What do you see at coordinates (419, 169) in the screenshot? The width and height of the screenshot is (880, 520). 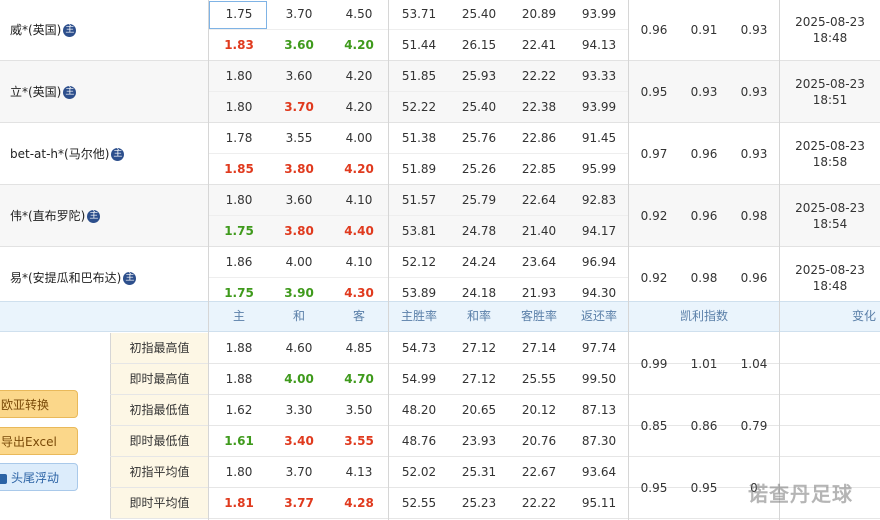 I see `rate-value: 51.89` at bounding box center [419, 169].